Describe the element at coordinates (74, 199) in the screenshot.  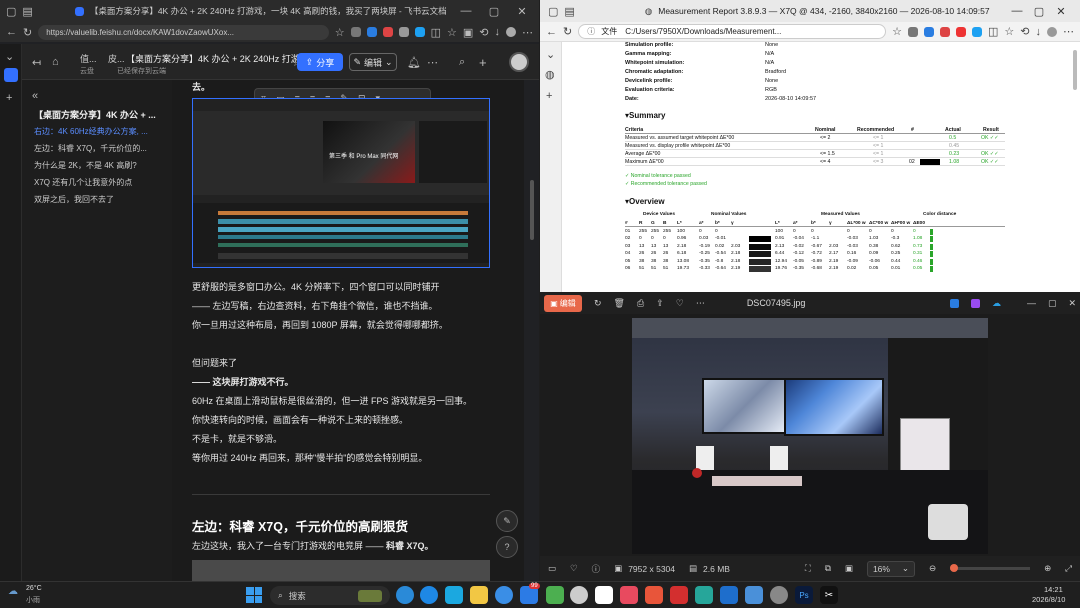
I see `outline-item: 双屏之后，我回不去了` at that location.